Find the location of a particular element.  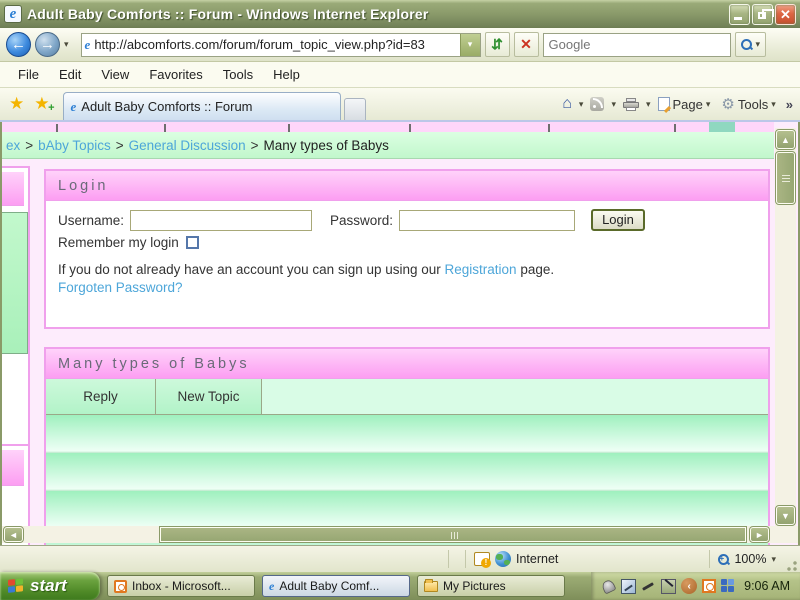

address-bar: e ▾ is located at coordinates (280, 44).